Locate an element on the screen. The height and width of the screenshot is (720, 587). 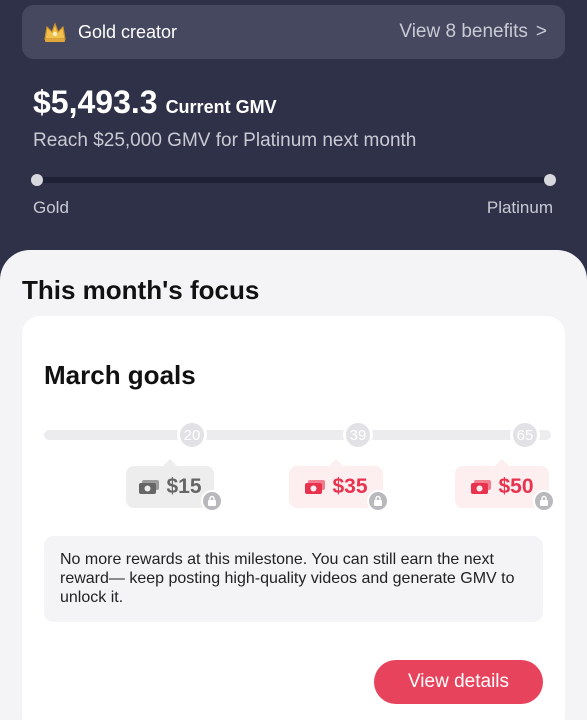
tier-label: Gold creator is located at coordinates (128, 31).